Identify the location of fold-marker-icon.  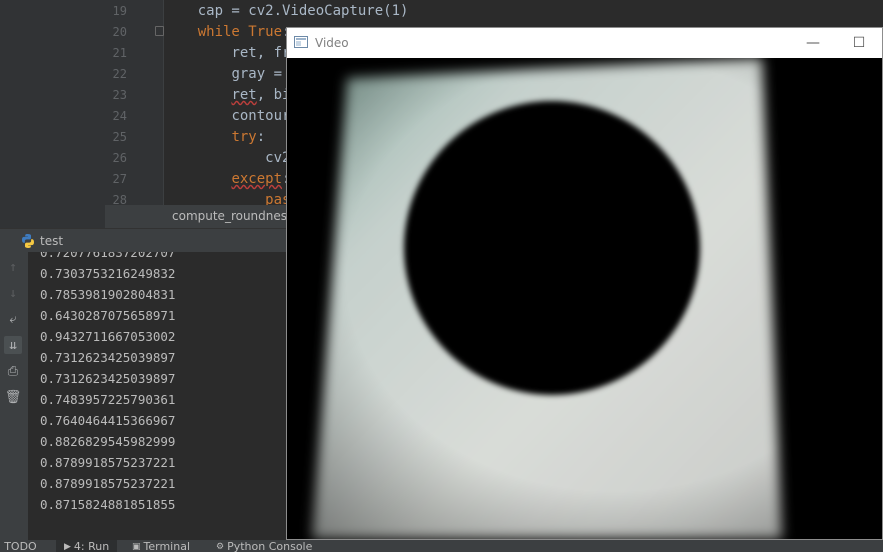
(159, 31).